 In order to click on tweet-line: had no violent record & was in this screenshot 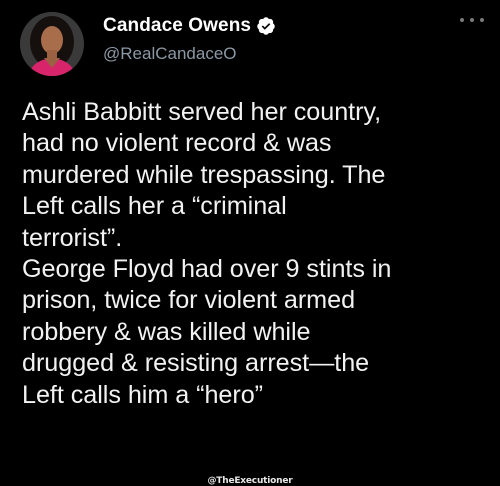, I will do `click(177, 143)`.